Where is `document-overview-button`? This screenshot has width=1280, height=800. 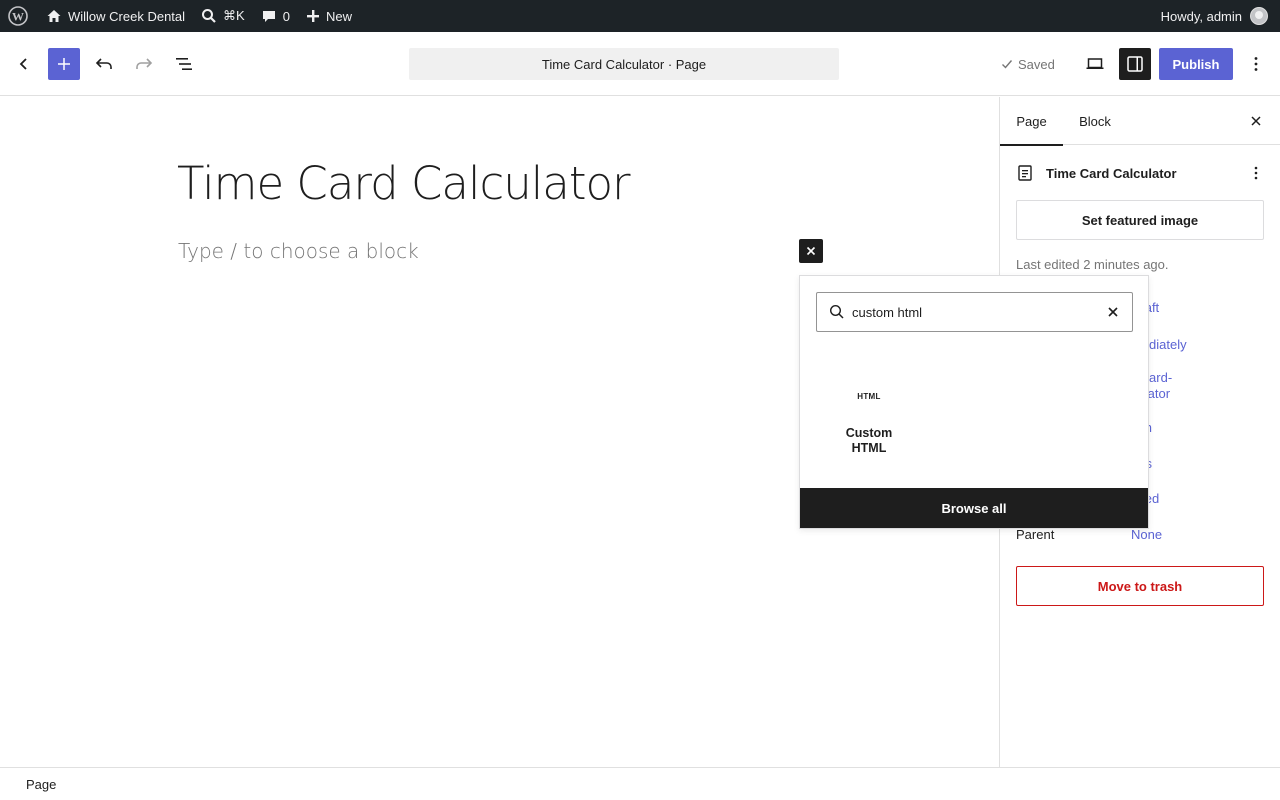
document-overview-button is located at coordinates (184, 64).